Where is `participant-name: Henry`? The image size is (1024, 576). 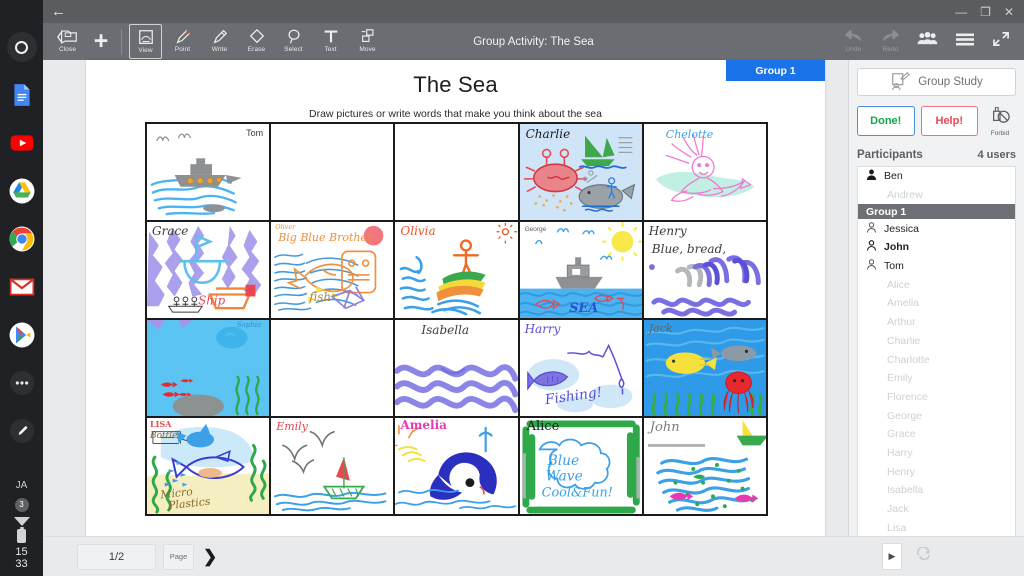
participant-name: Henry is located at coordinates (901, 471).